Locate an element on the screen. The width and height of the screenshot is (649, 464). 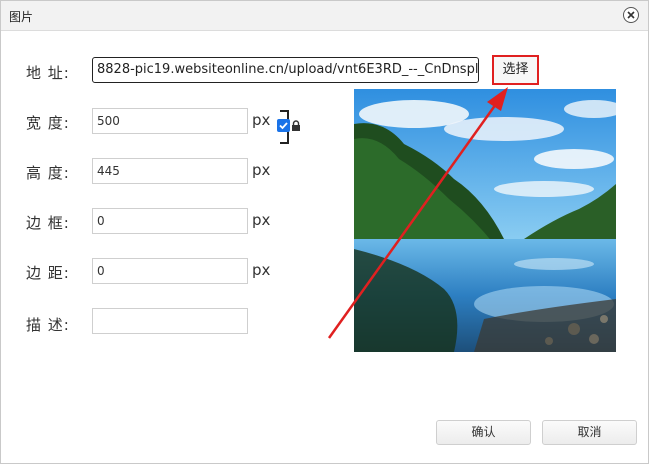
close-icon is located at coordinates (631, 15).